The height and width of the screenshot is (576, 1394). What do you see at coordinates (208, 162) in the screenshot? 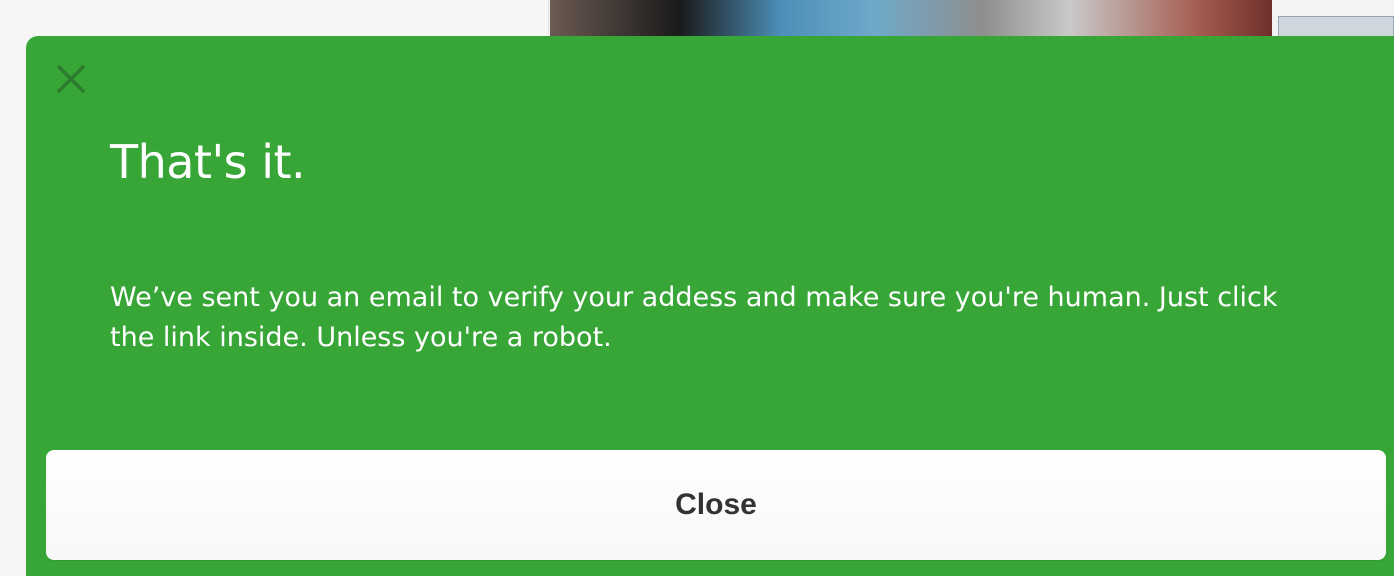
I see `modal-title: That's it.` at bounding box center [208, 162].